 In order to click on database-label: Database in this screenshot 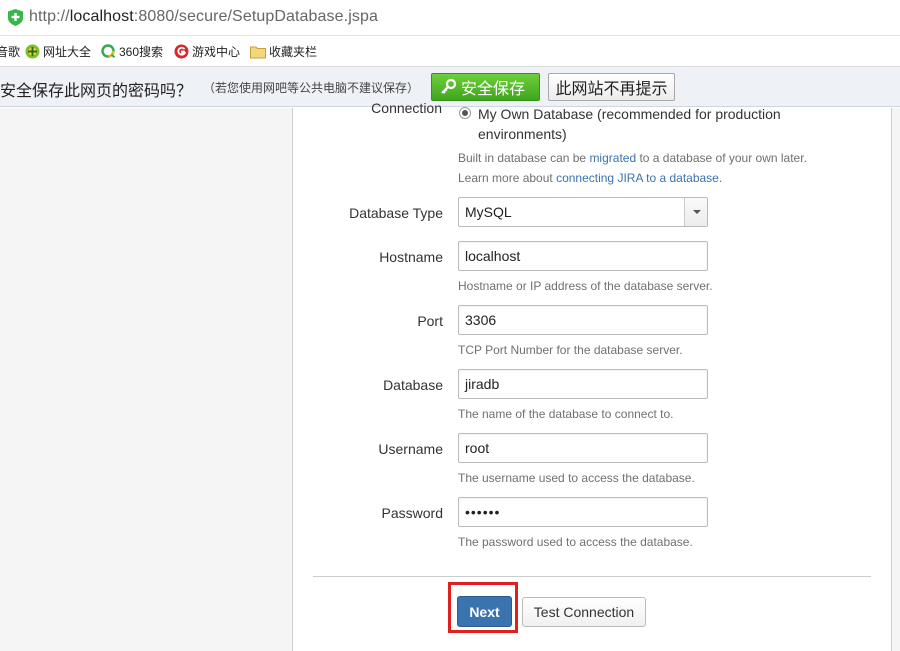, I will do `click(413, 385)`.